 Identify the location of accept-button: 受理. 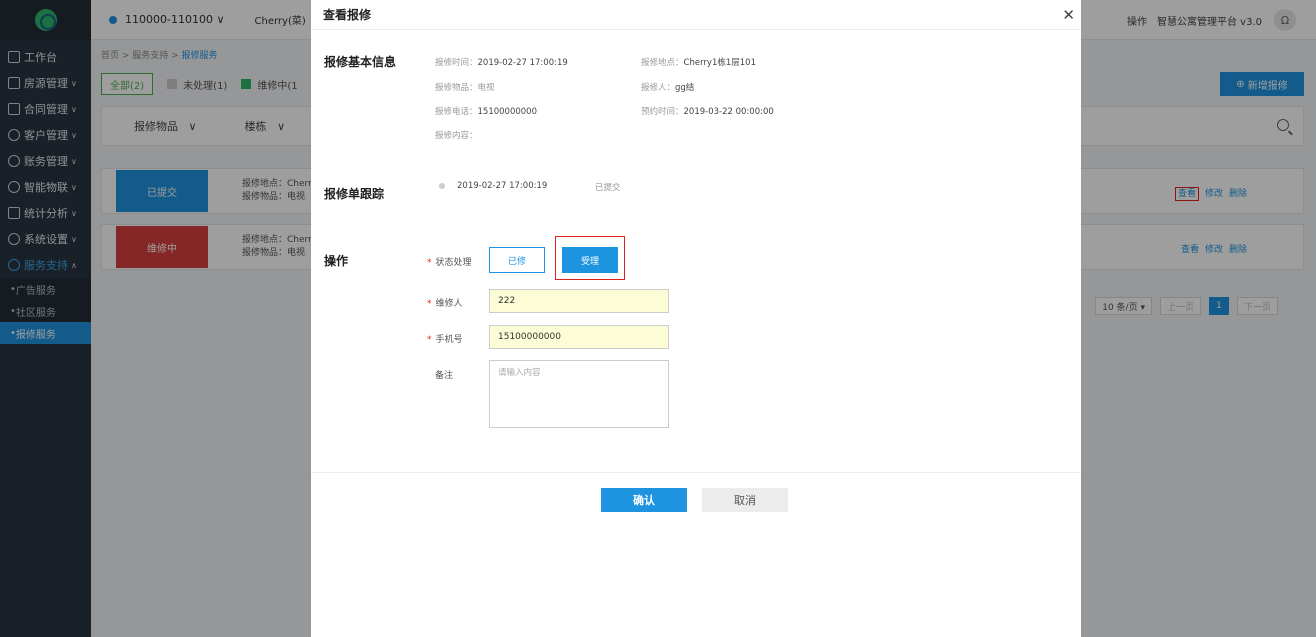
(590, 260).